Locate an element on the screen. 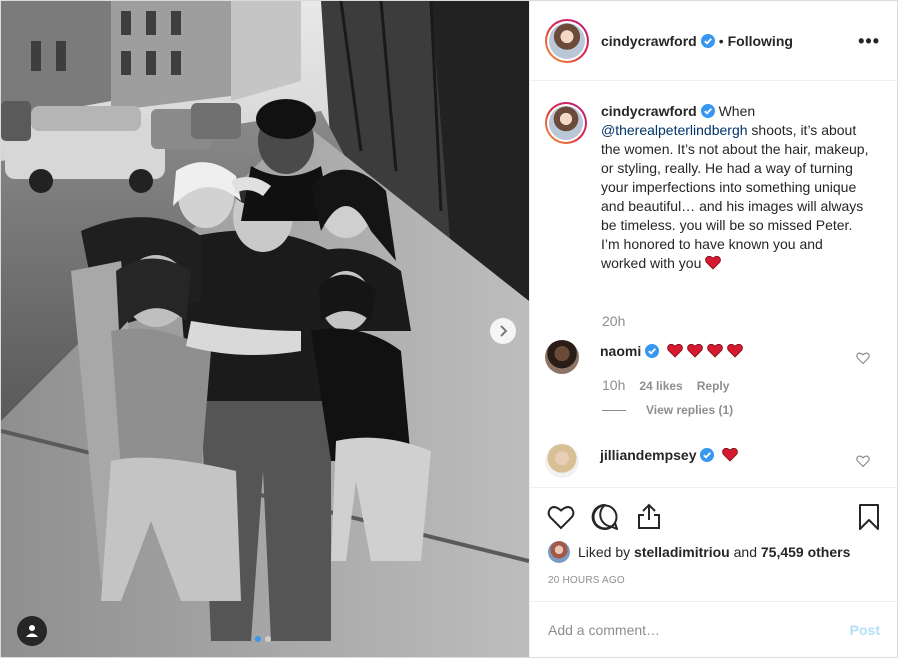  view-replies-button: View replies (1) is located at coordinates (667, 410).